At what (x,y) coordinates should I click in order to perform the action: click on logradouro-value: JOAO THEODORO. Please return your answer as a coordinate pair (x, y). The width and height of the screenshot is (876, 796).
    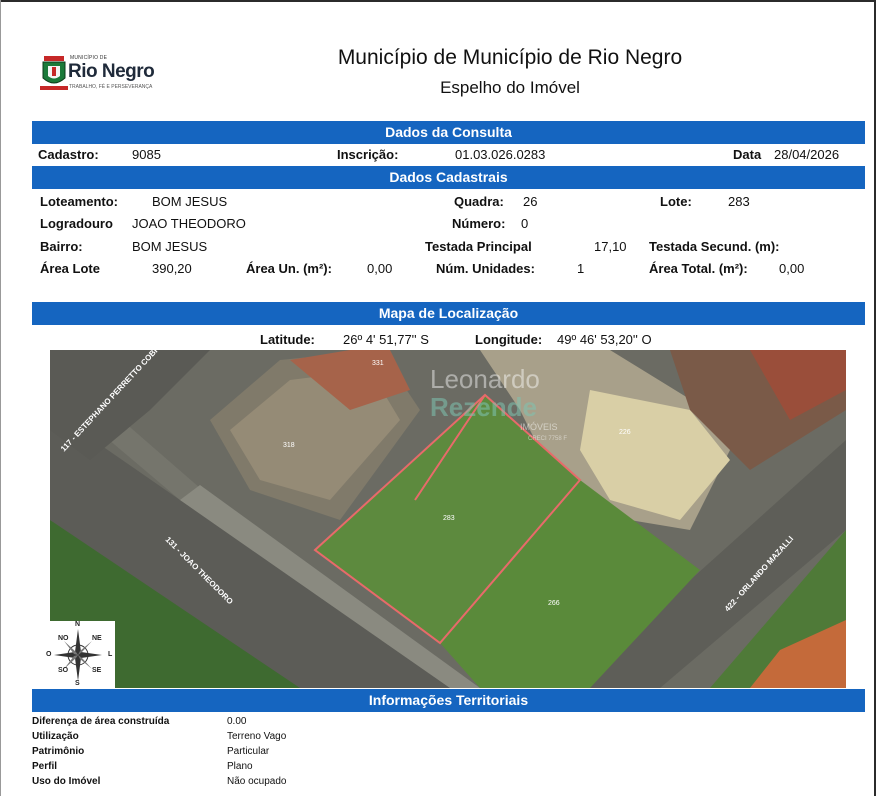
    Looking at the image, I should click on (189, 223).